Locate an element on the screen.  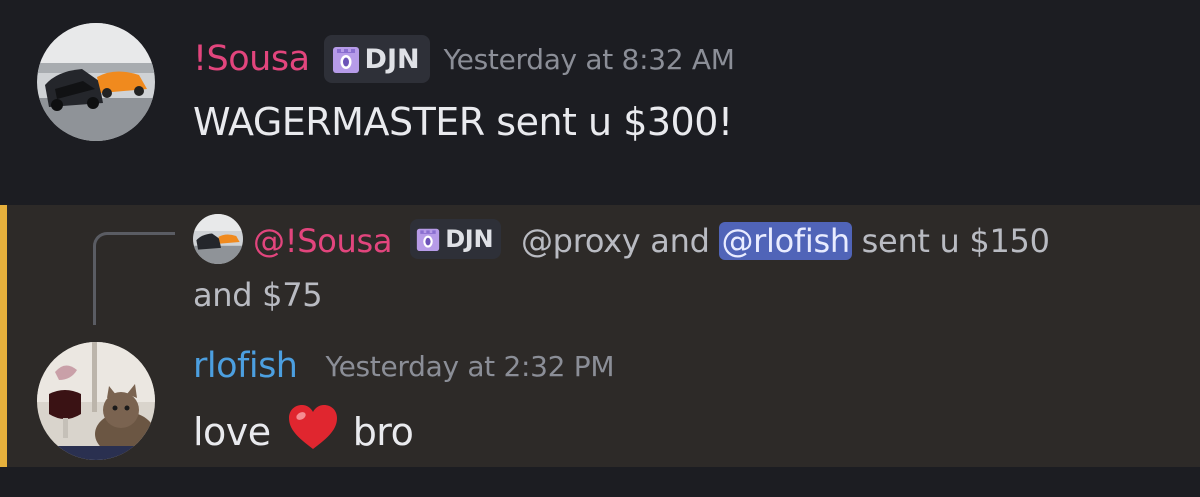
red-heart-icon is located at coordinates (313, 431).